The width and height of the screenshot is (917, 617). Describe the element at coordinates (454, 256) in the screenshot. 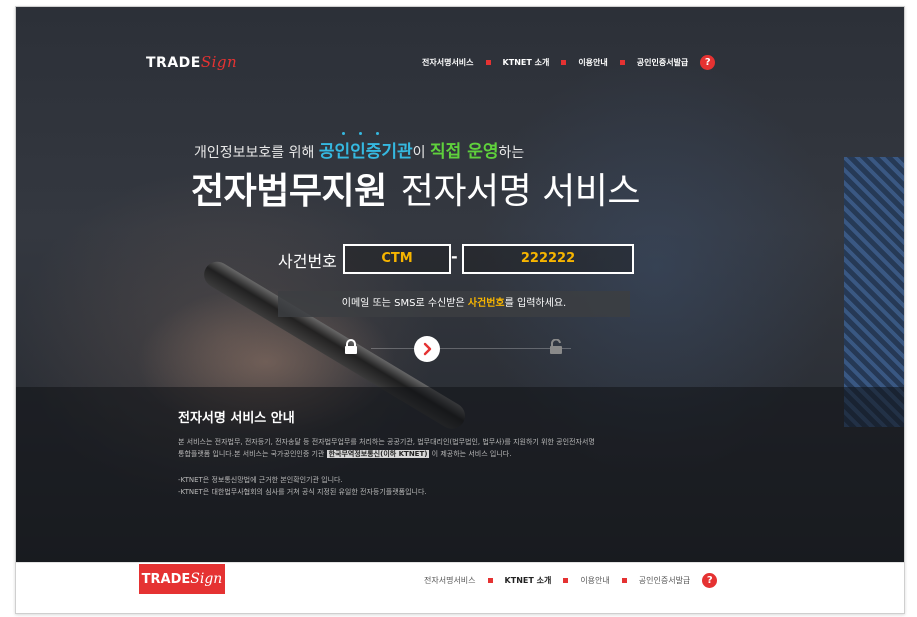

I see `case-dash: -` at that location.